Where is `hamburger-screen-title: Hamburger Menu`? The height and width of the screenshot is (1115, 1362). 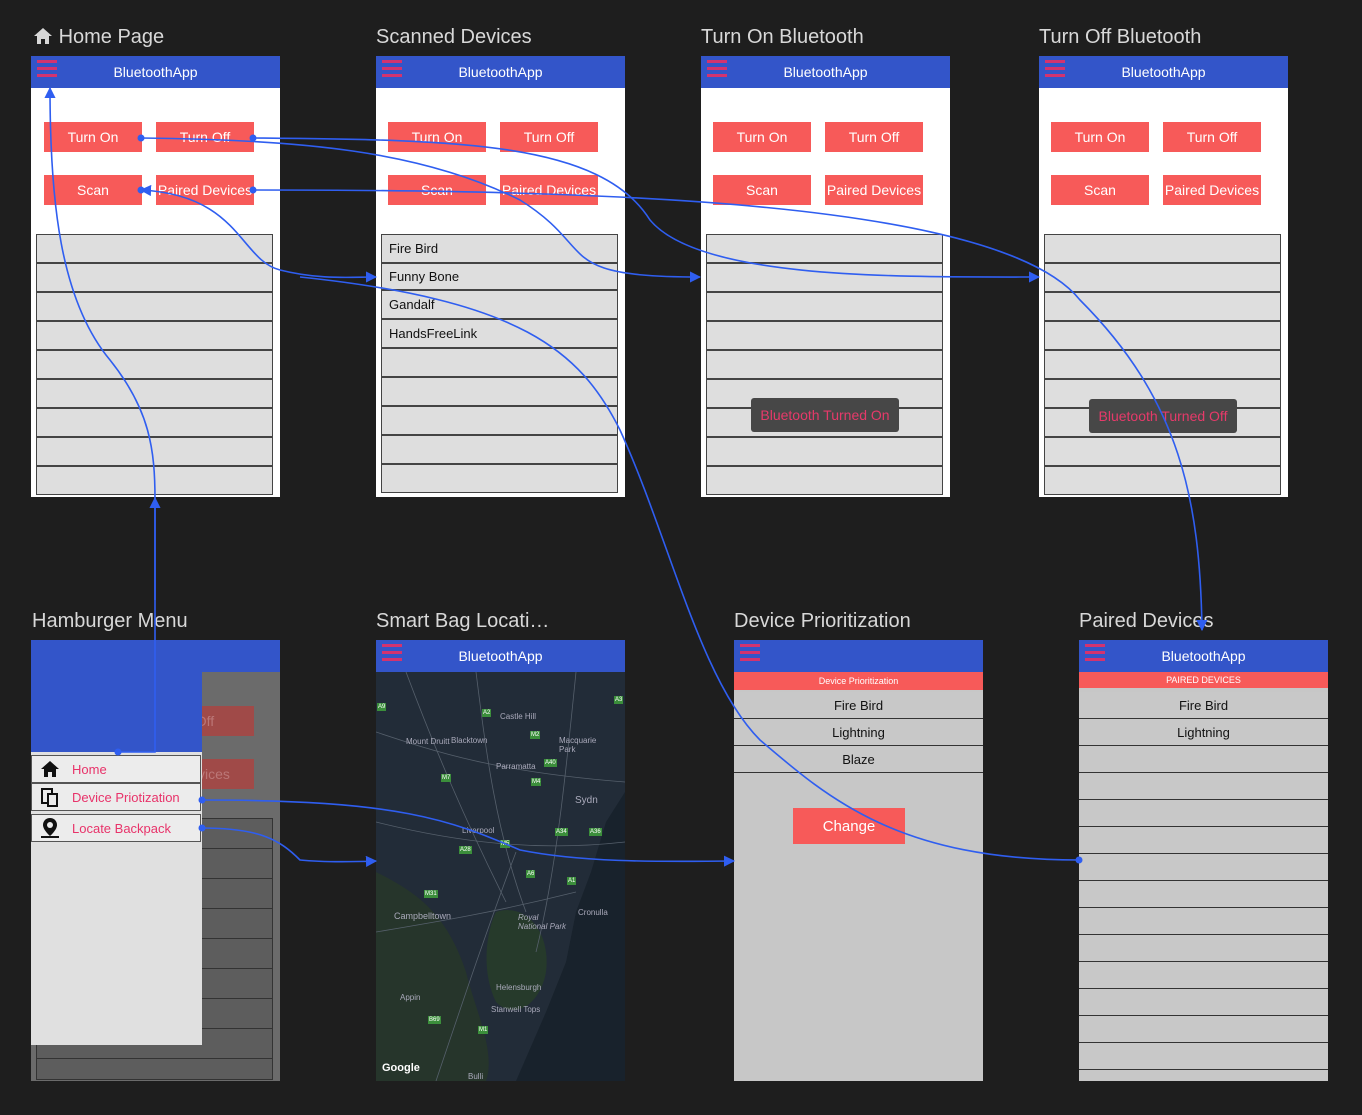
hamburger-screen-title: Hamburger Menu is located at coordinates (110, 621).